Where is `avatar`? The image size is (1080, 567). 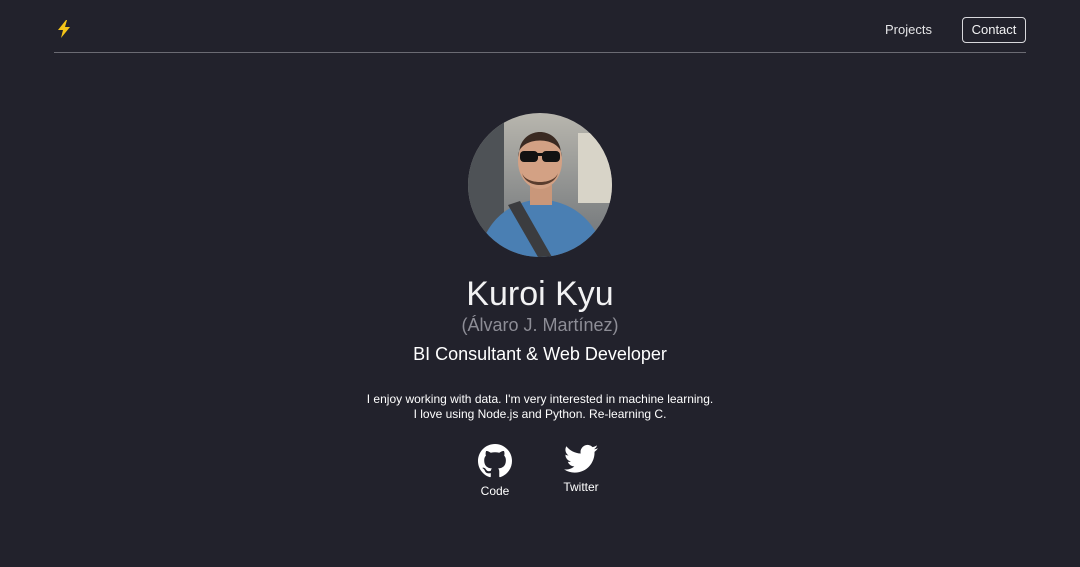 avatar is located at coordinates (540, 185).